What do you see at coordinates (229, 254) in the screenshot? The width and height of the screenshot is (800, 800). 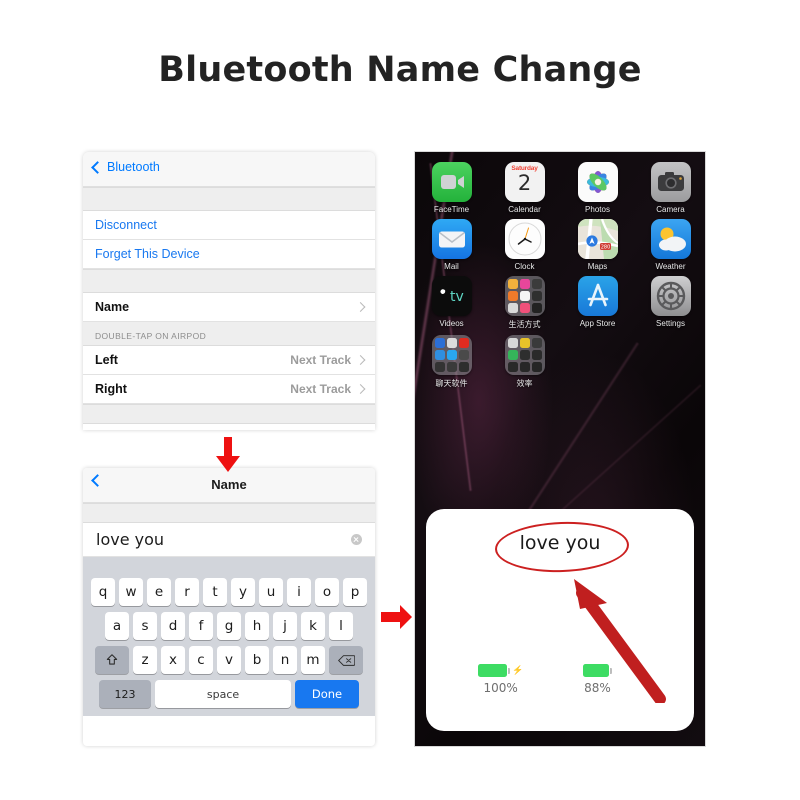 I see `forget-device-row: Forget This Device` at bounding box center [229, 254].